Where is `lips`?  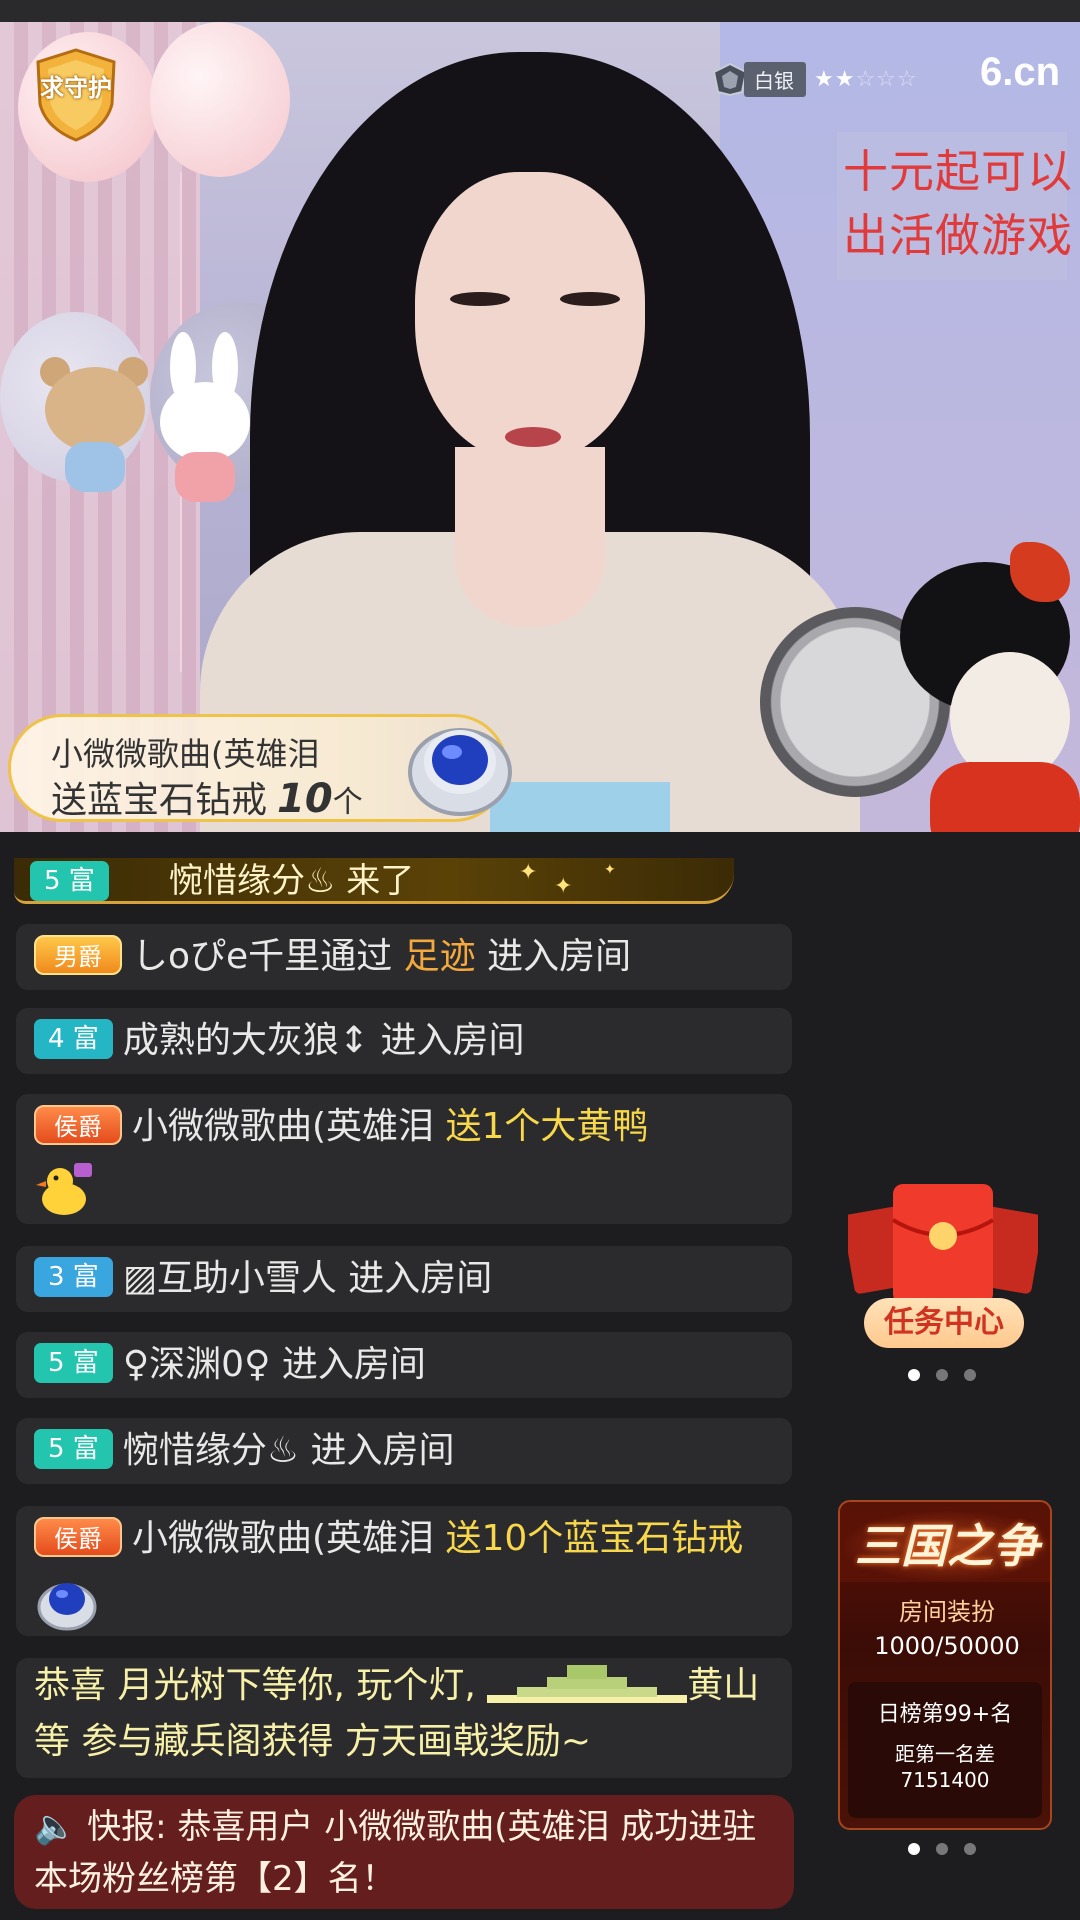 lips is located at coordinates (533, 437).